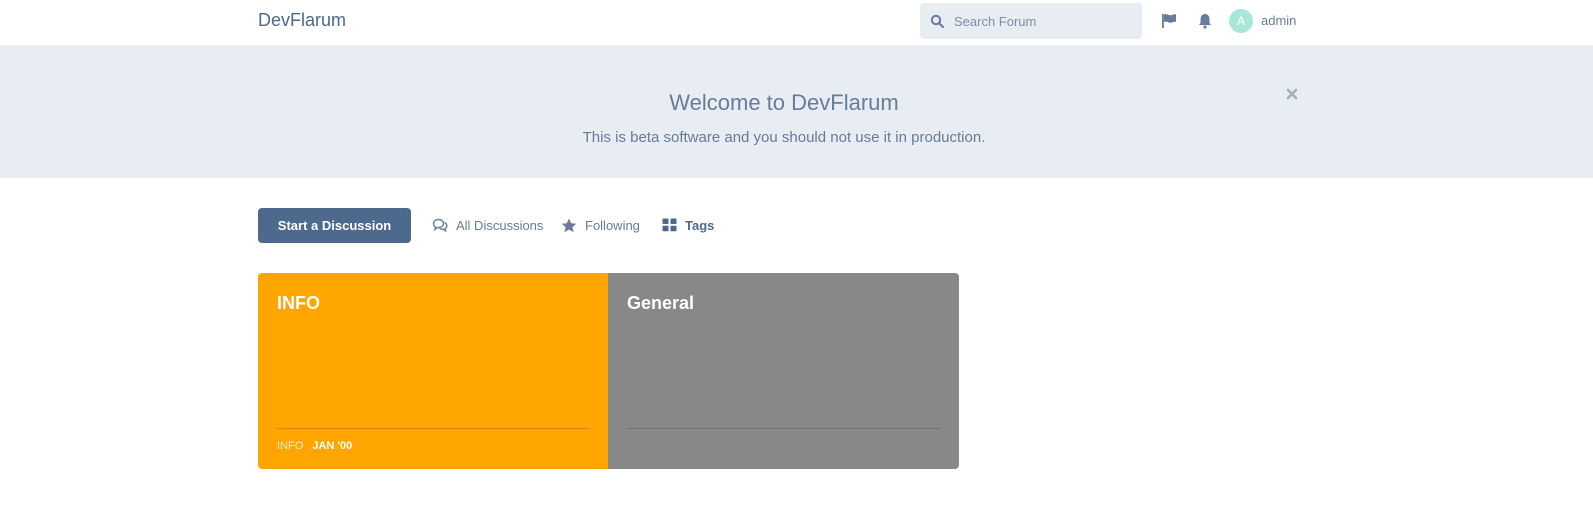 Image resolution: width=1593 pixels, height=527 pixels. What do you see at coordinates (298, 303) in the screenshot?
I see `tag-name: INFO` at bounding box center [298, 303].